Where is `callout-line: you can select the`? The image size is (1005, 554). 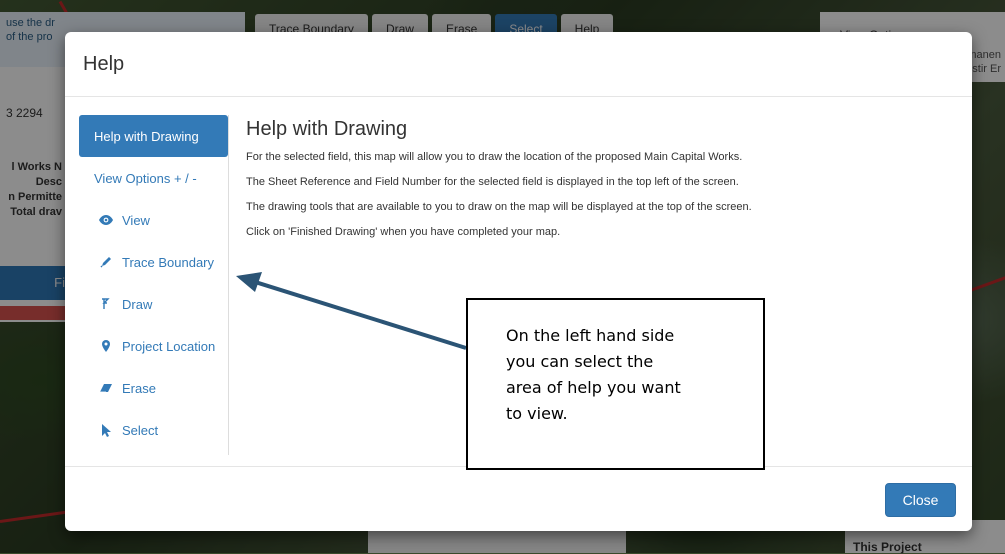
callout-line: you can select the is located at coordinates (580, 361).